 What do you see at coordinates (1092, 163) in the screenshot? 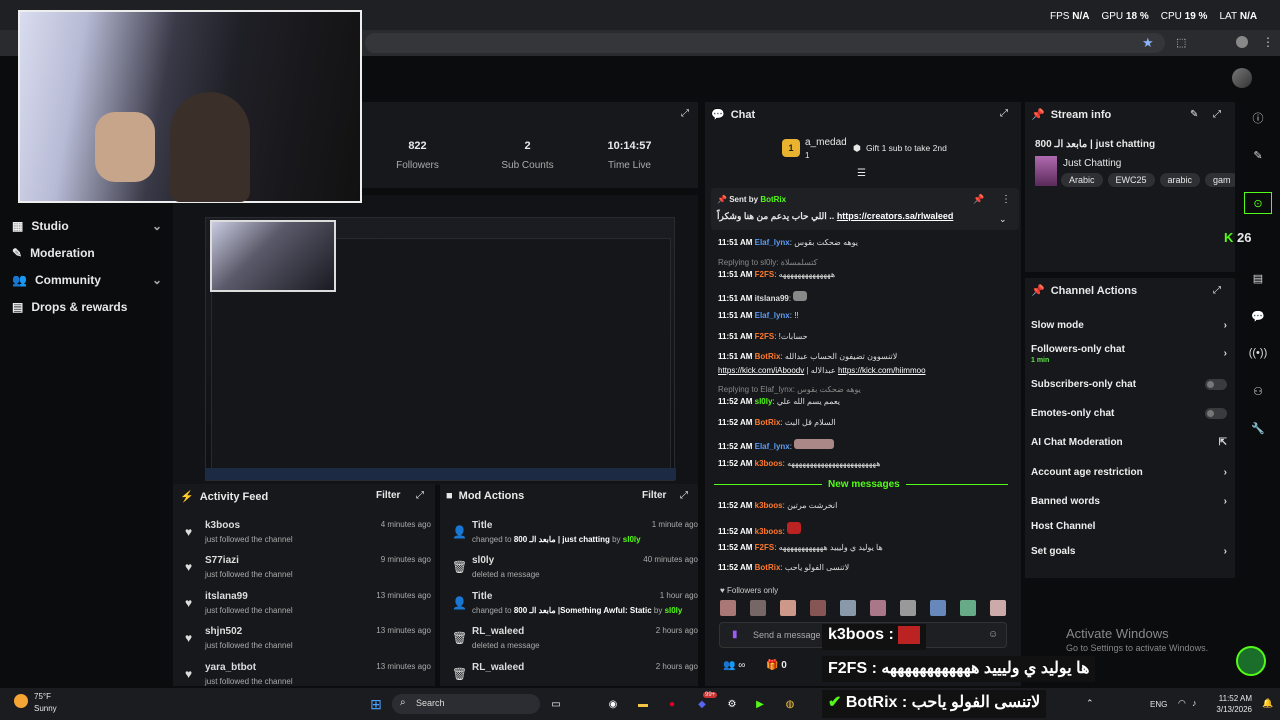
I see `category-name: Just Chatting` at bounding box center [1092, 163].